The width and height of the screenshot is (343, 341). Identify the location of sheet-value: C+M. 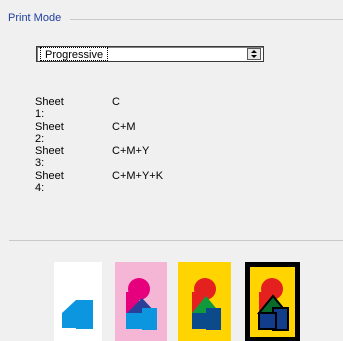
(124, 126).